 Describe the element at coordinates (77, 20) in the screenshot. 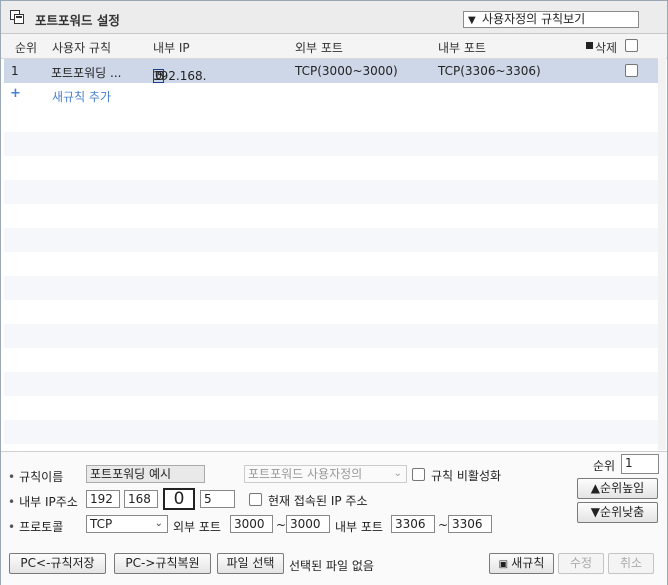

I see `page-title: 포트포워드 설정` at that location.